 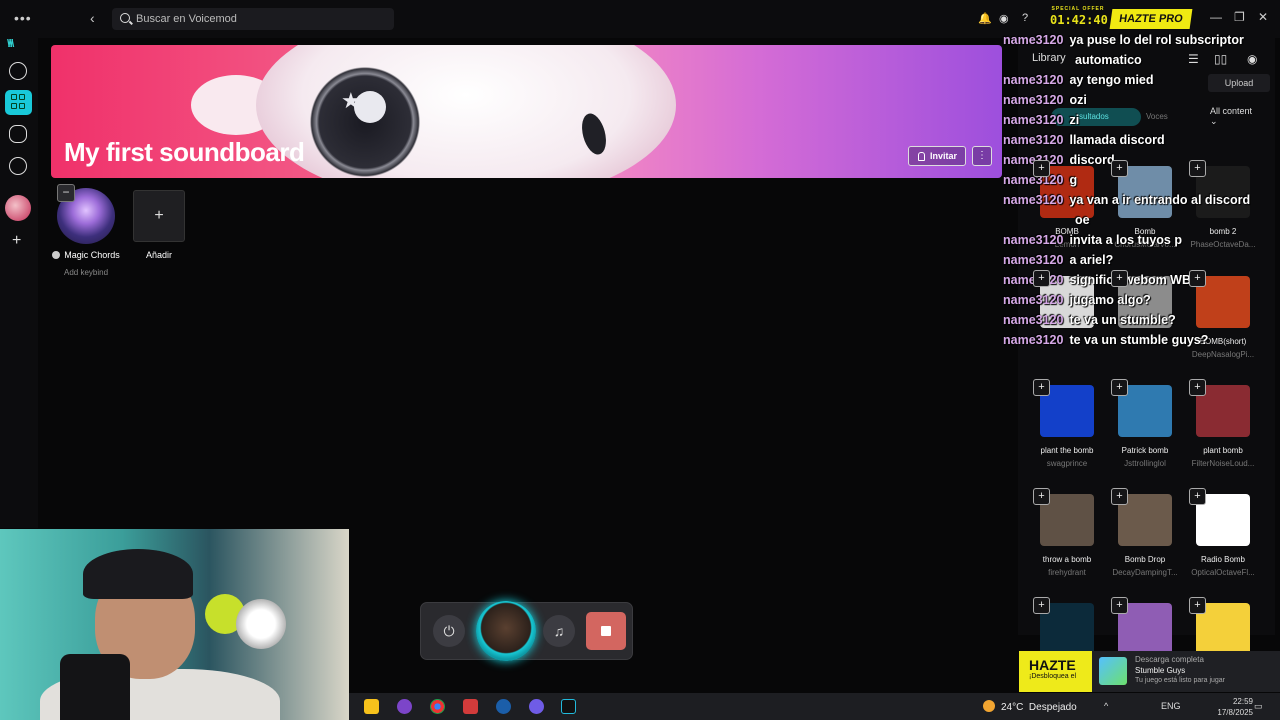 I want to click on calendar-icon, so click(x=470, y=706).